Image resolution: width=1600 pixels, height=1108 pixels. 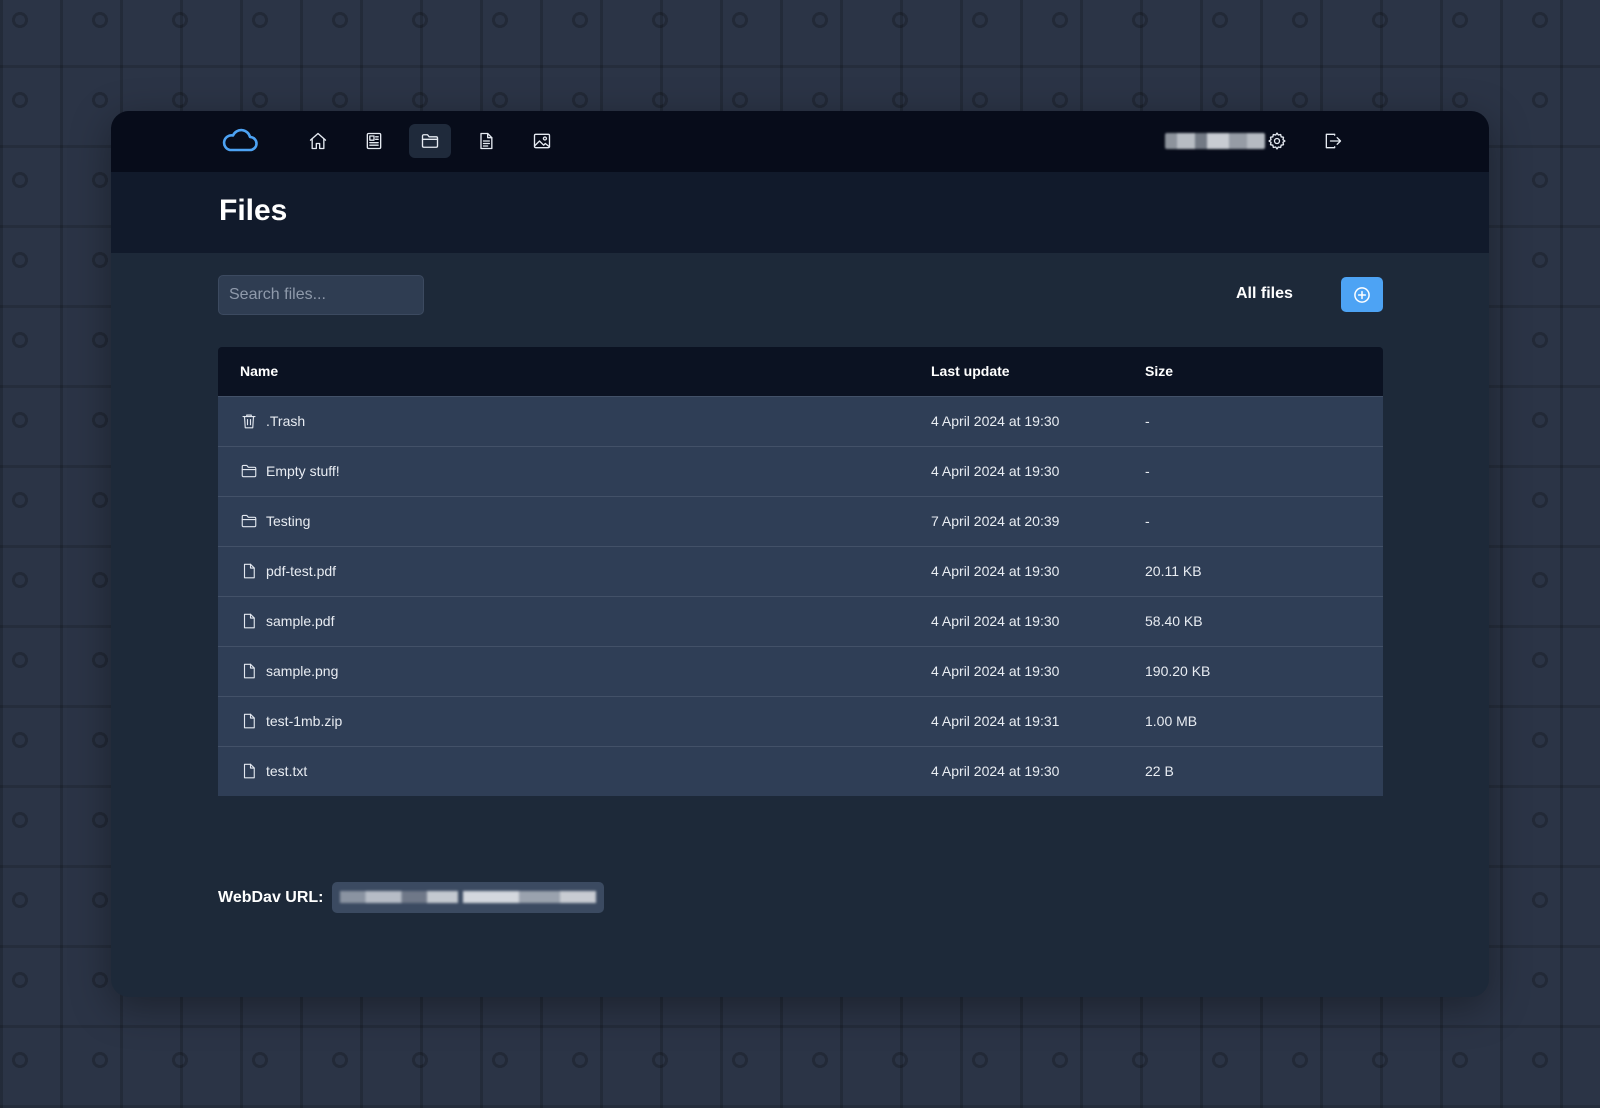 What do you see at coordinates (1171, 721) in the screenshot?
I see `file-size: 1.00 MB` at bounding box center [1171, 721].